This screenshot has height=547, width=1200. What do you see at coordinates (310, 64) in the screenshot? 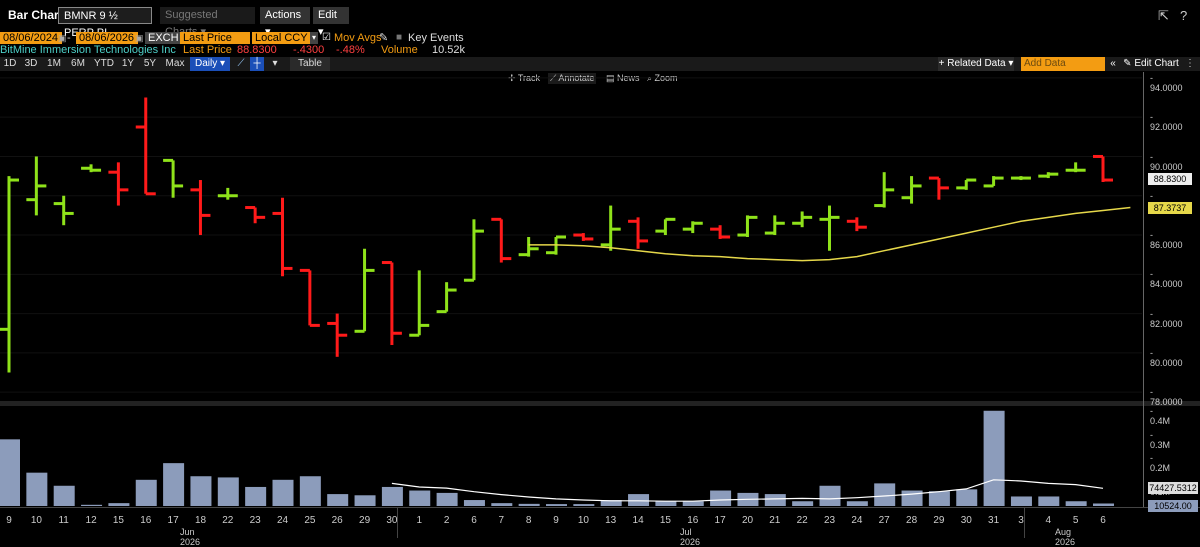
I see `table-button: Table` at bounding box center [310, 64].